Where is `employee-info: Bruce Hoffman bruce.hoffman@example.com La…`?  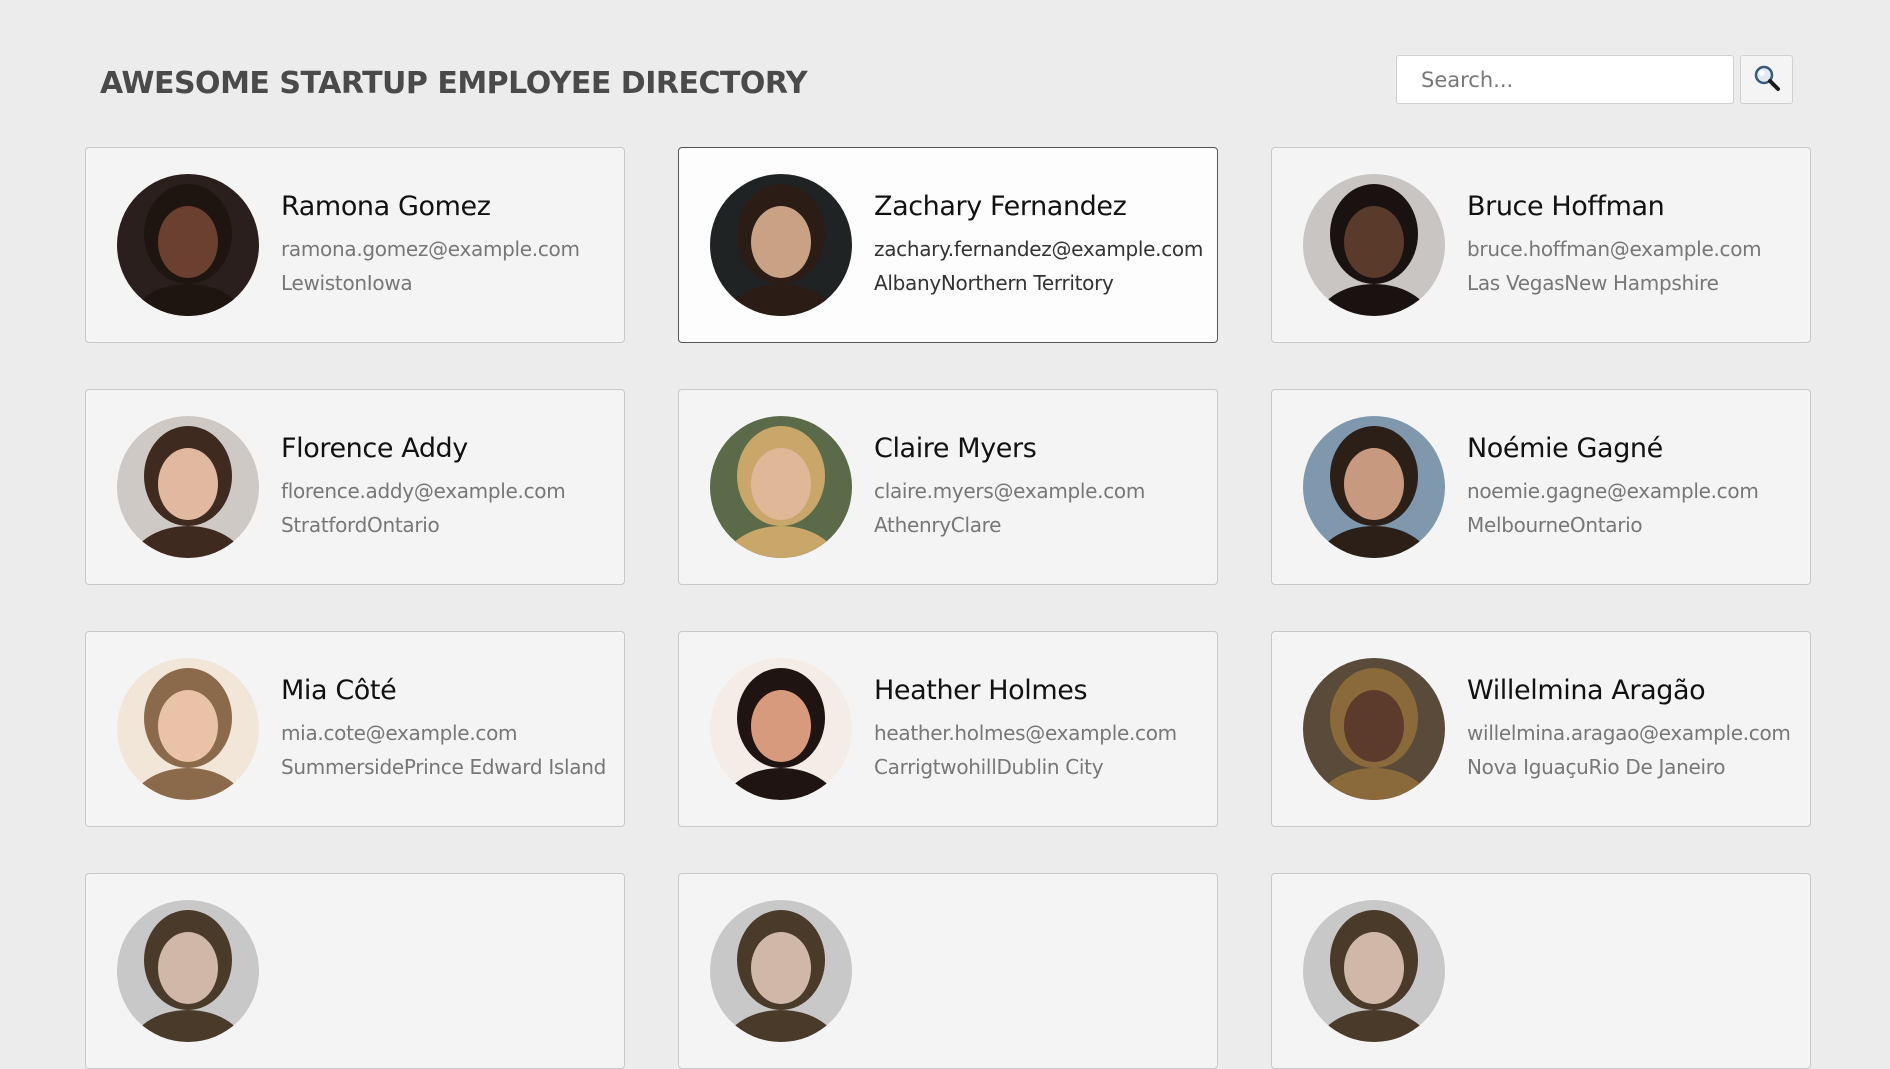 employee-info: Bruce Hoffman bruce.hoffman@example.com La… is located at coordinates (1614, 245).